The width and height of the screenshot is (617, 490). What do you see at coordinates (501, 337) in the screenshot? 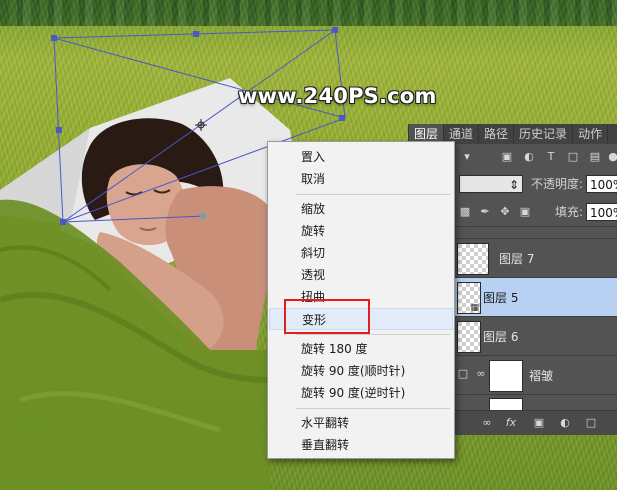
I see `layer-name: 图层 6` at bounding box center [501, 337].